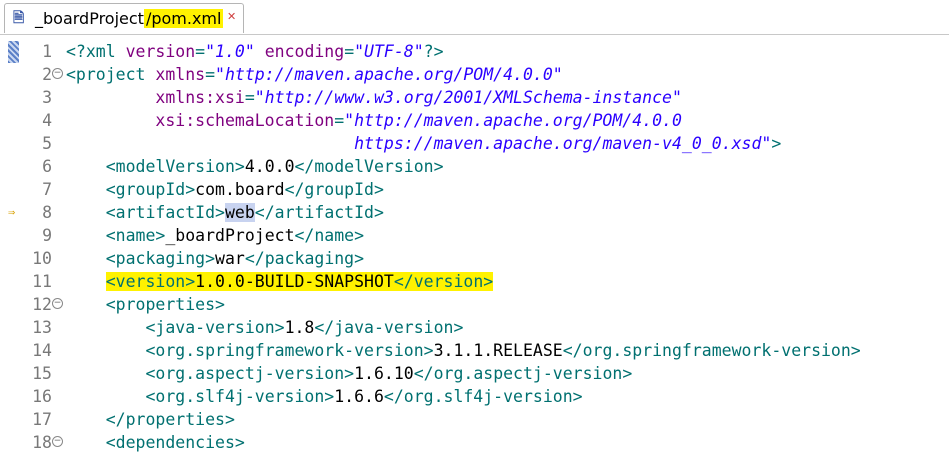 This screenshot has width=949, height=460. What do you see at coordinates (513, 120) in the screenshot?
I see `code-token: "http://maven.apache.org/POM/4.0.0` at bounding box center [513, 120].